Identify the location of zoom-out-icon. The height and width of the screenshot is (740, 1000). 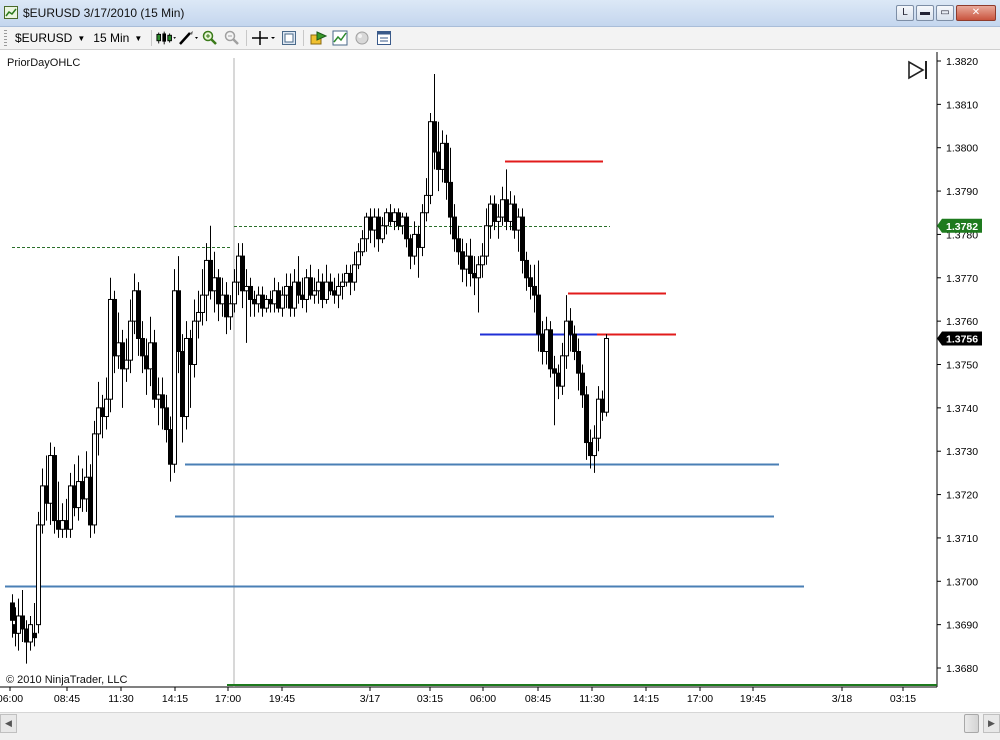
(232, 38).